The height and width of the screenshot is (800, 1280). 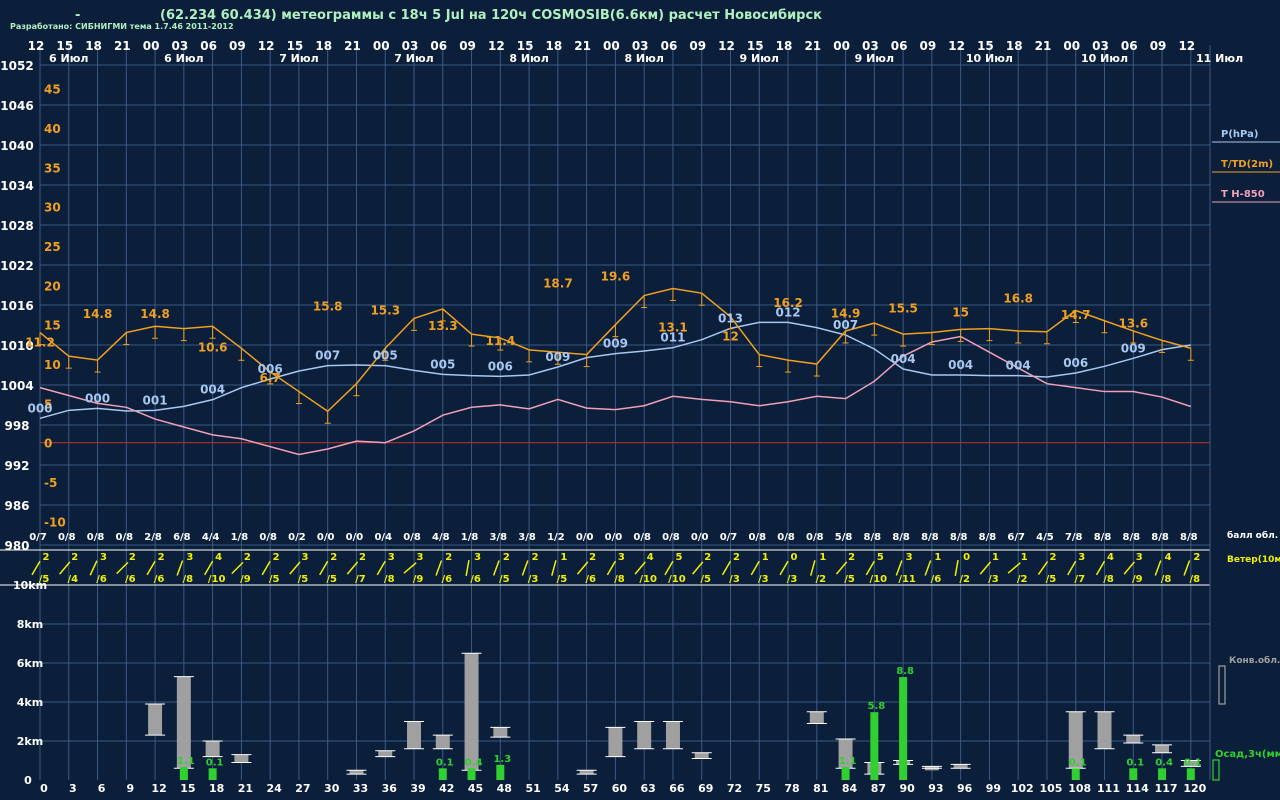 I want to click on cloud-cover-value: 0/2, so click(x=297, y=537).